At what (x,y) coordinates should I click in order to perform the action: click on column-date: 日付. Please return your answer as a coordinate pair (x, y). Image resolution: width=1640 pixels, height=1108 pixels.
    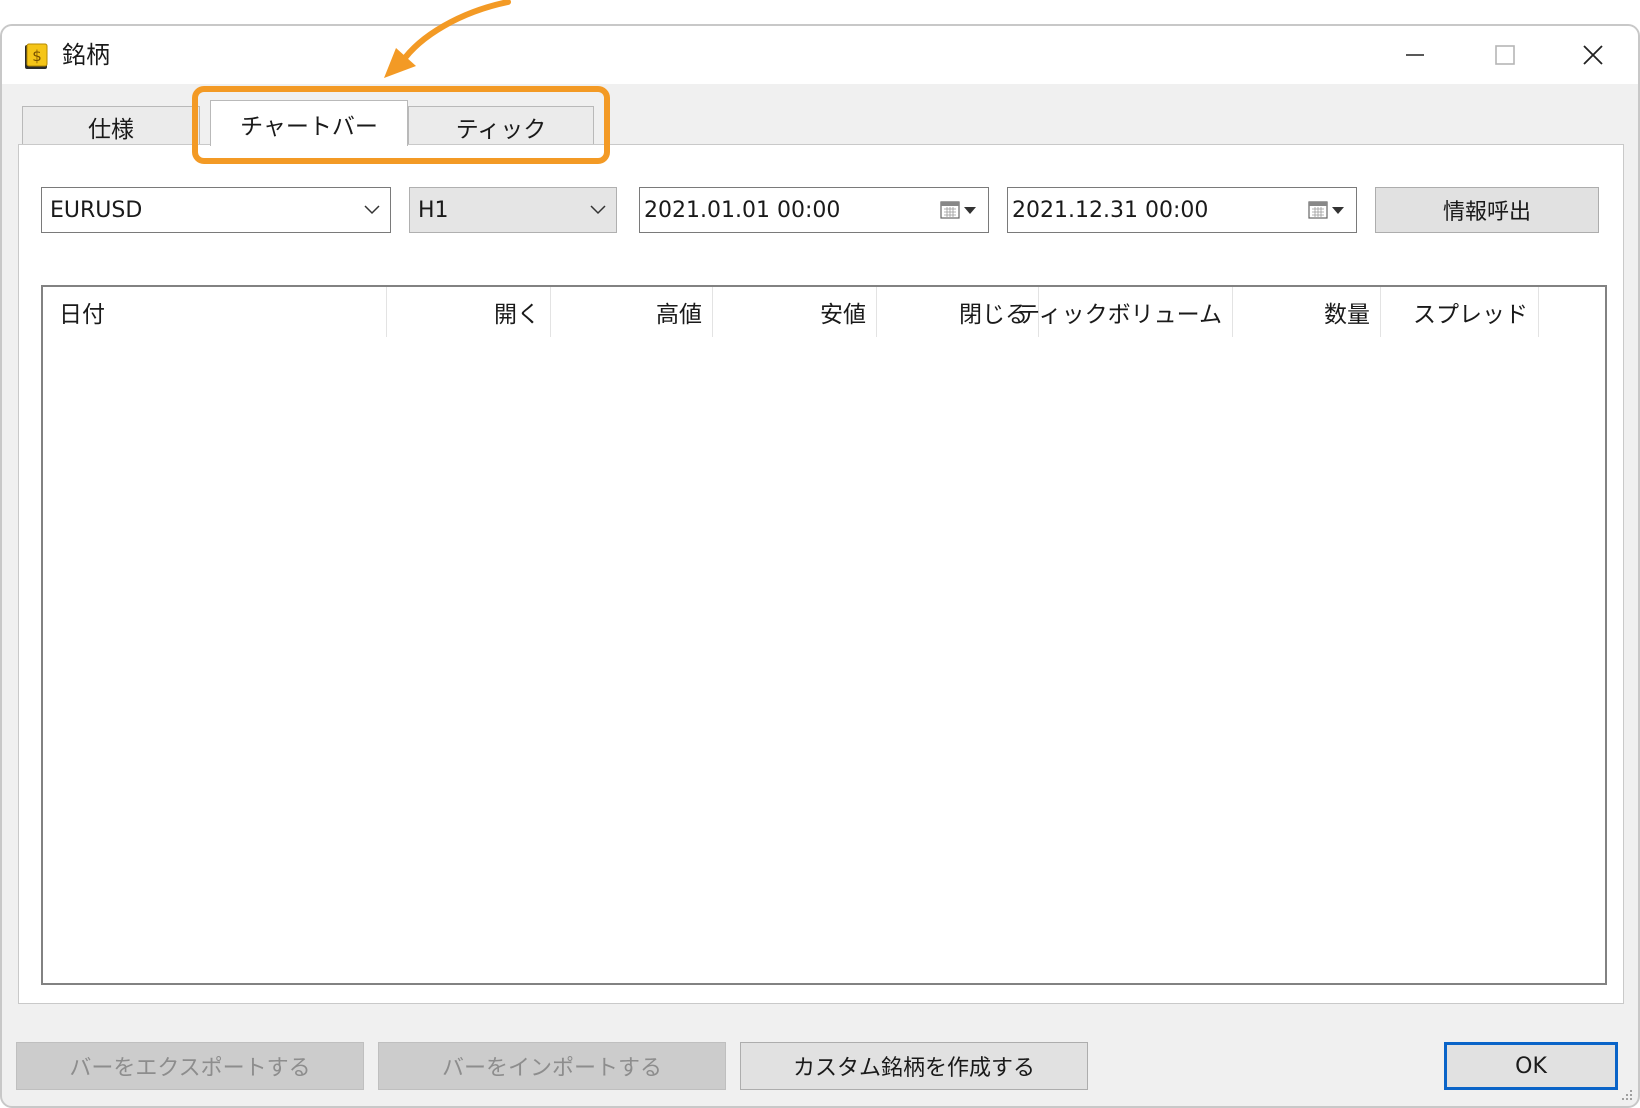
    Looking at the image, I should click on (215, 312).